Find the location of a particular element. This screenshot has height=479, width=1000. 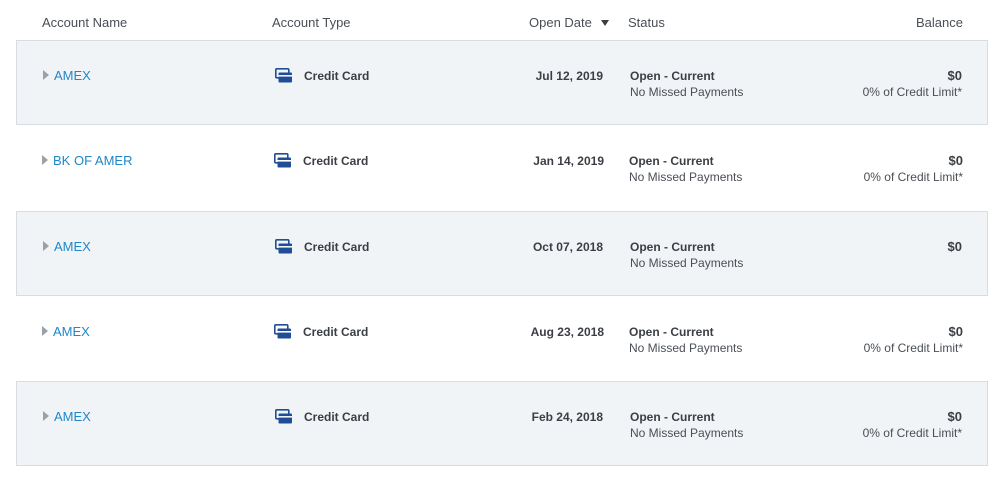

open-date: Jul 12, 2019 is located at coordinates (569, 76).